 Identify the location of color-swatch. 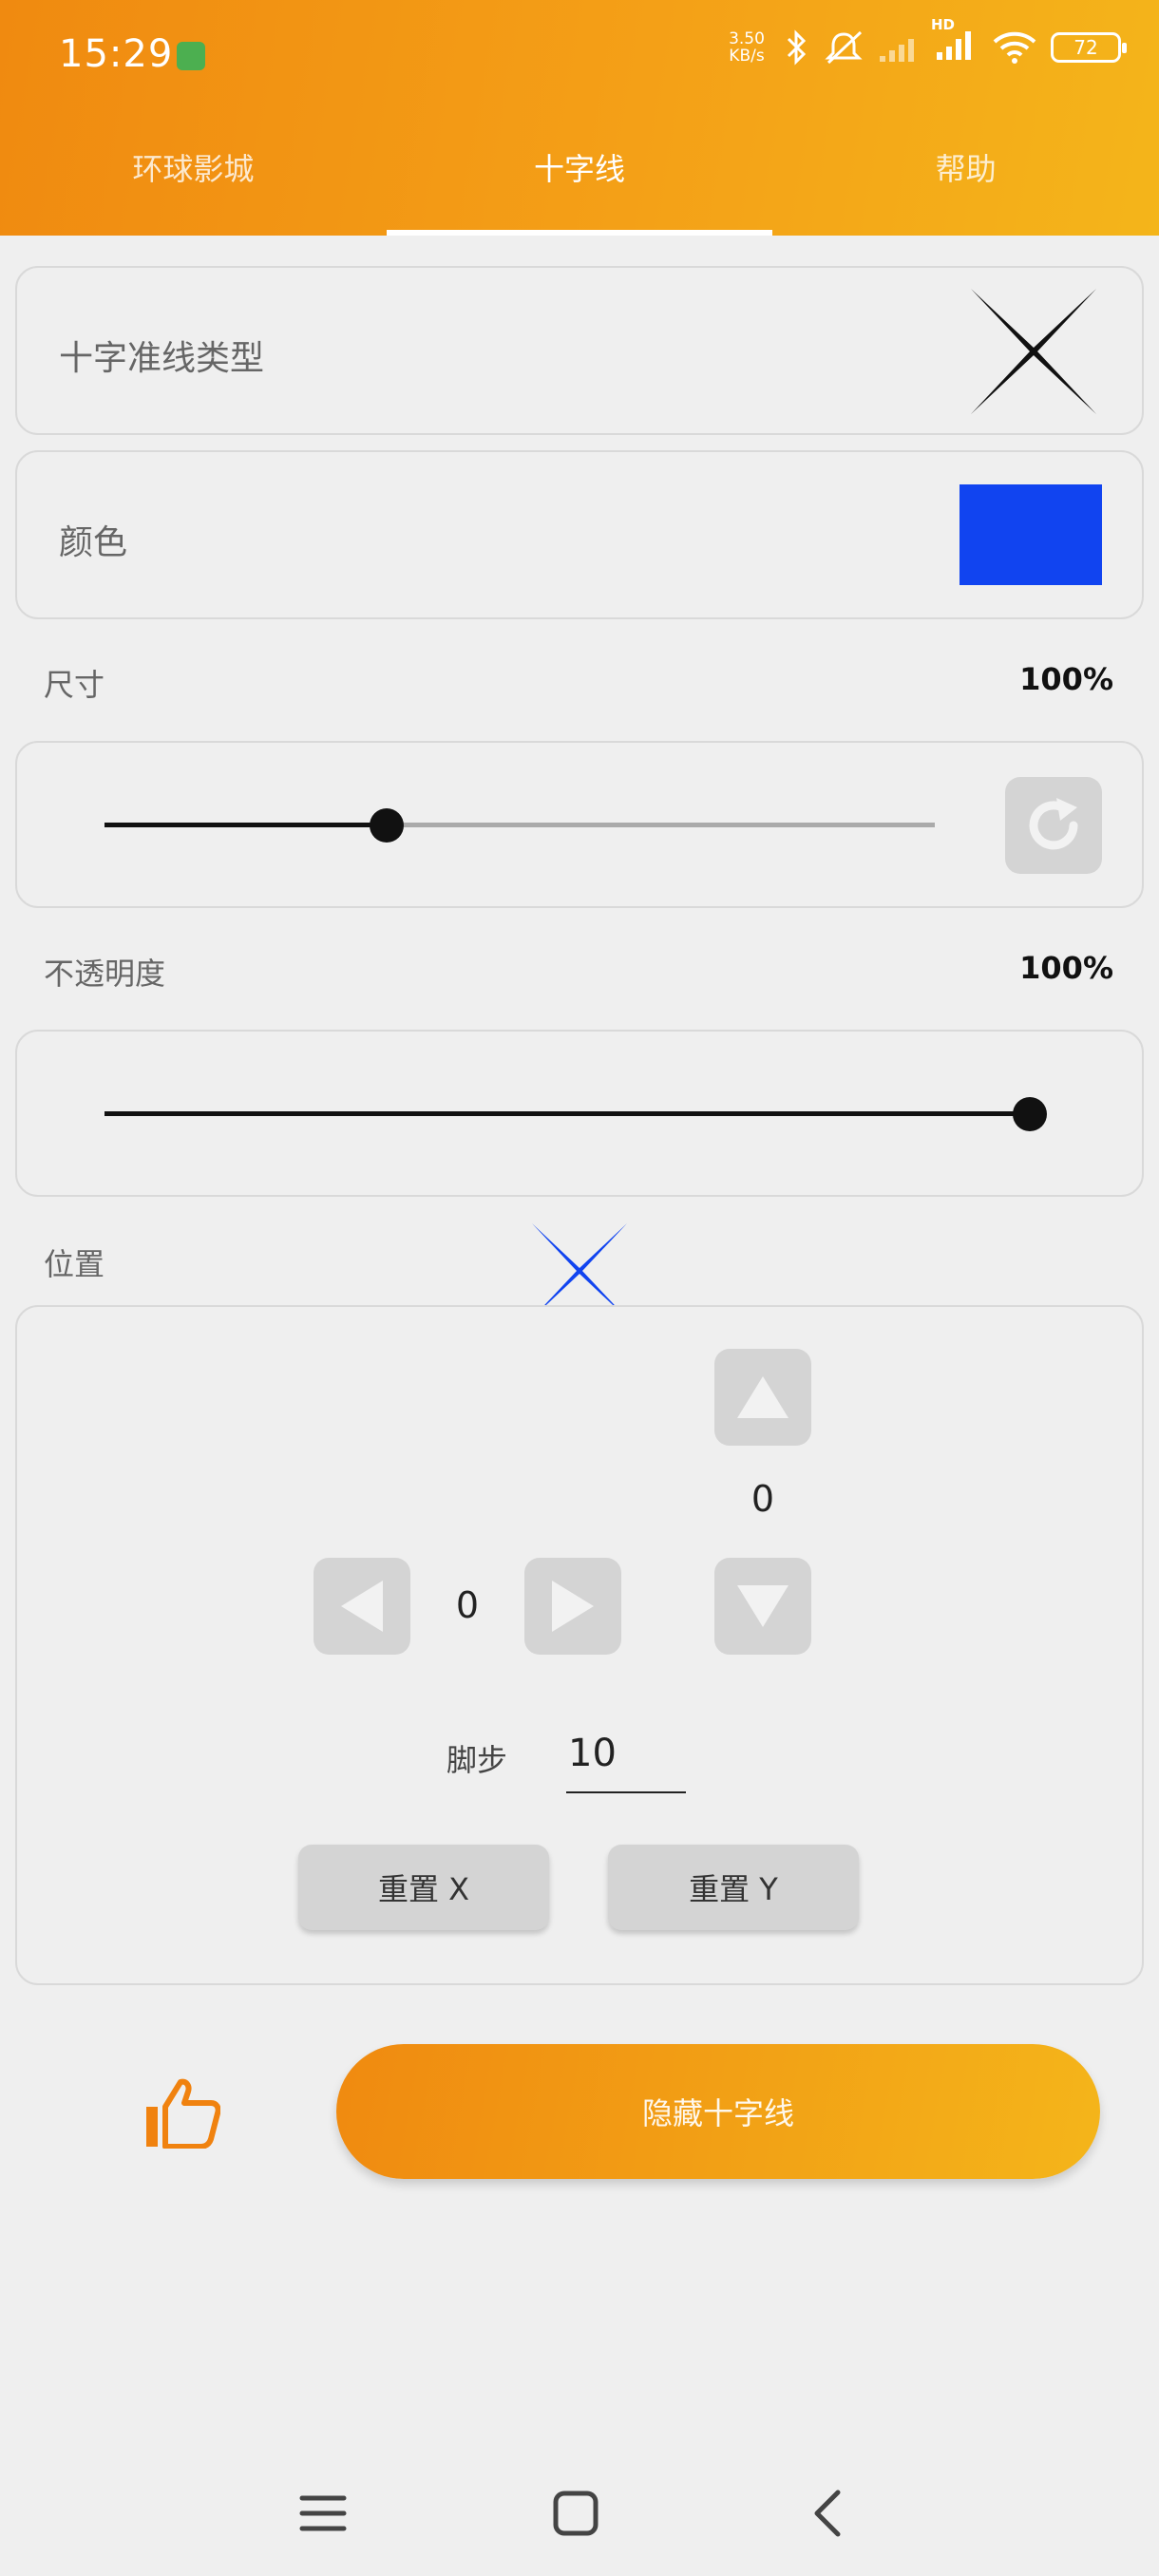
(1031, 534).